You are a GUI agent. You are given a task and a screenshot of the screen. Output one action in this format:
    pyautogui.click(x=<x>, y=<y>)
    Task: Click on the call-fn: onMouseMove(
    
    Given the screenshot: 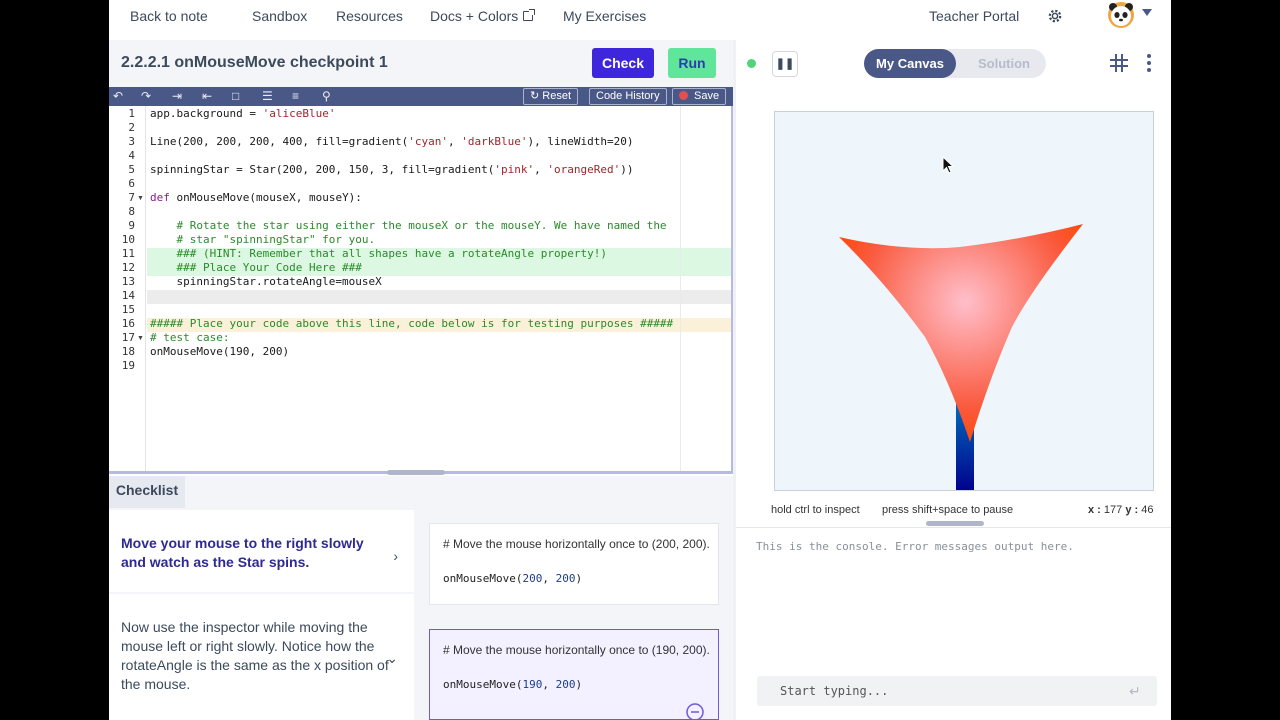 What is the action you would take?
    pyautogui.click(x=483, y=578)
    